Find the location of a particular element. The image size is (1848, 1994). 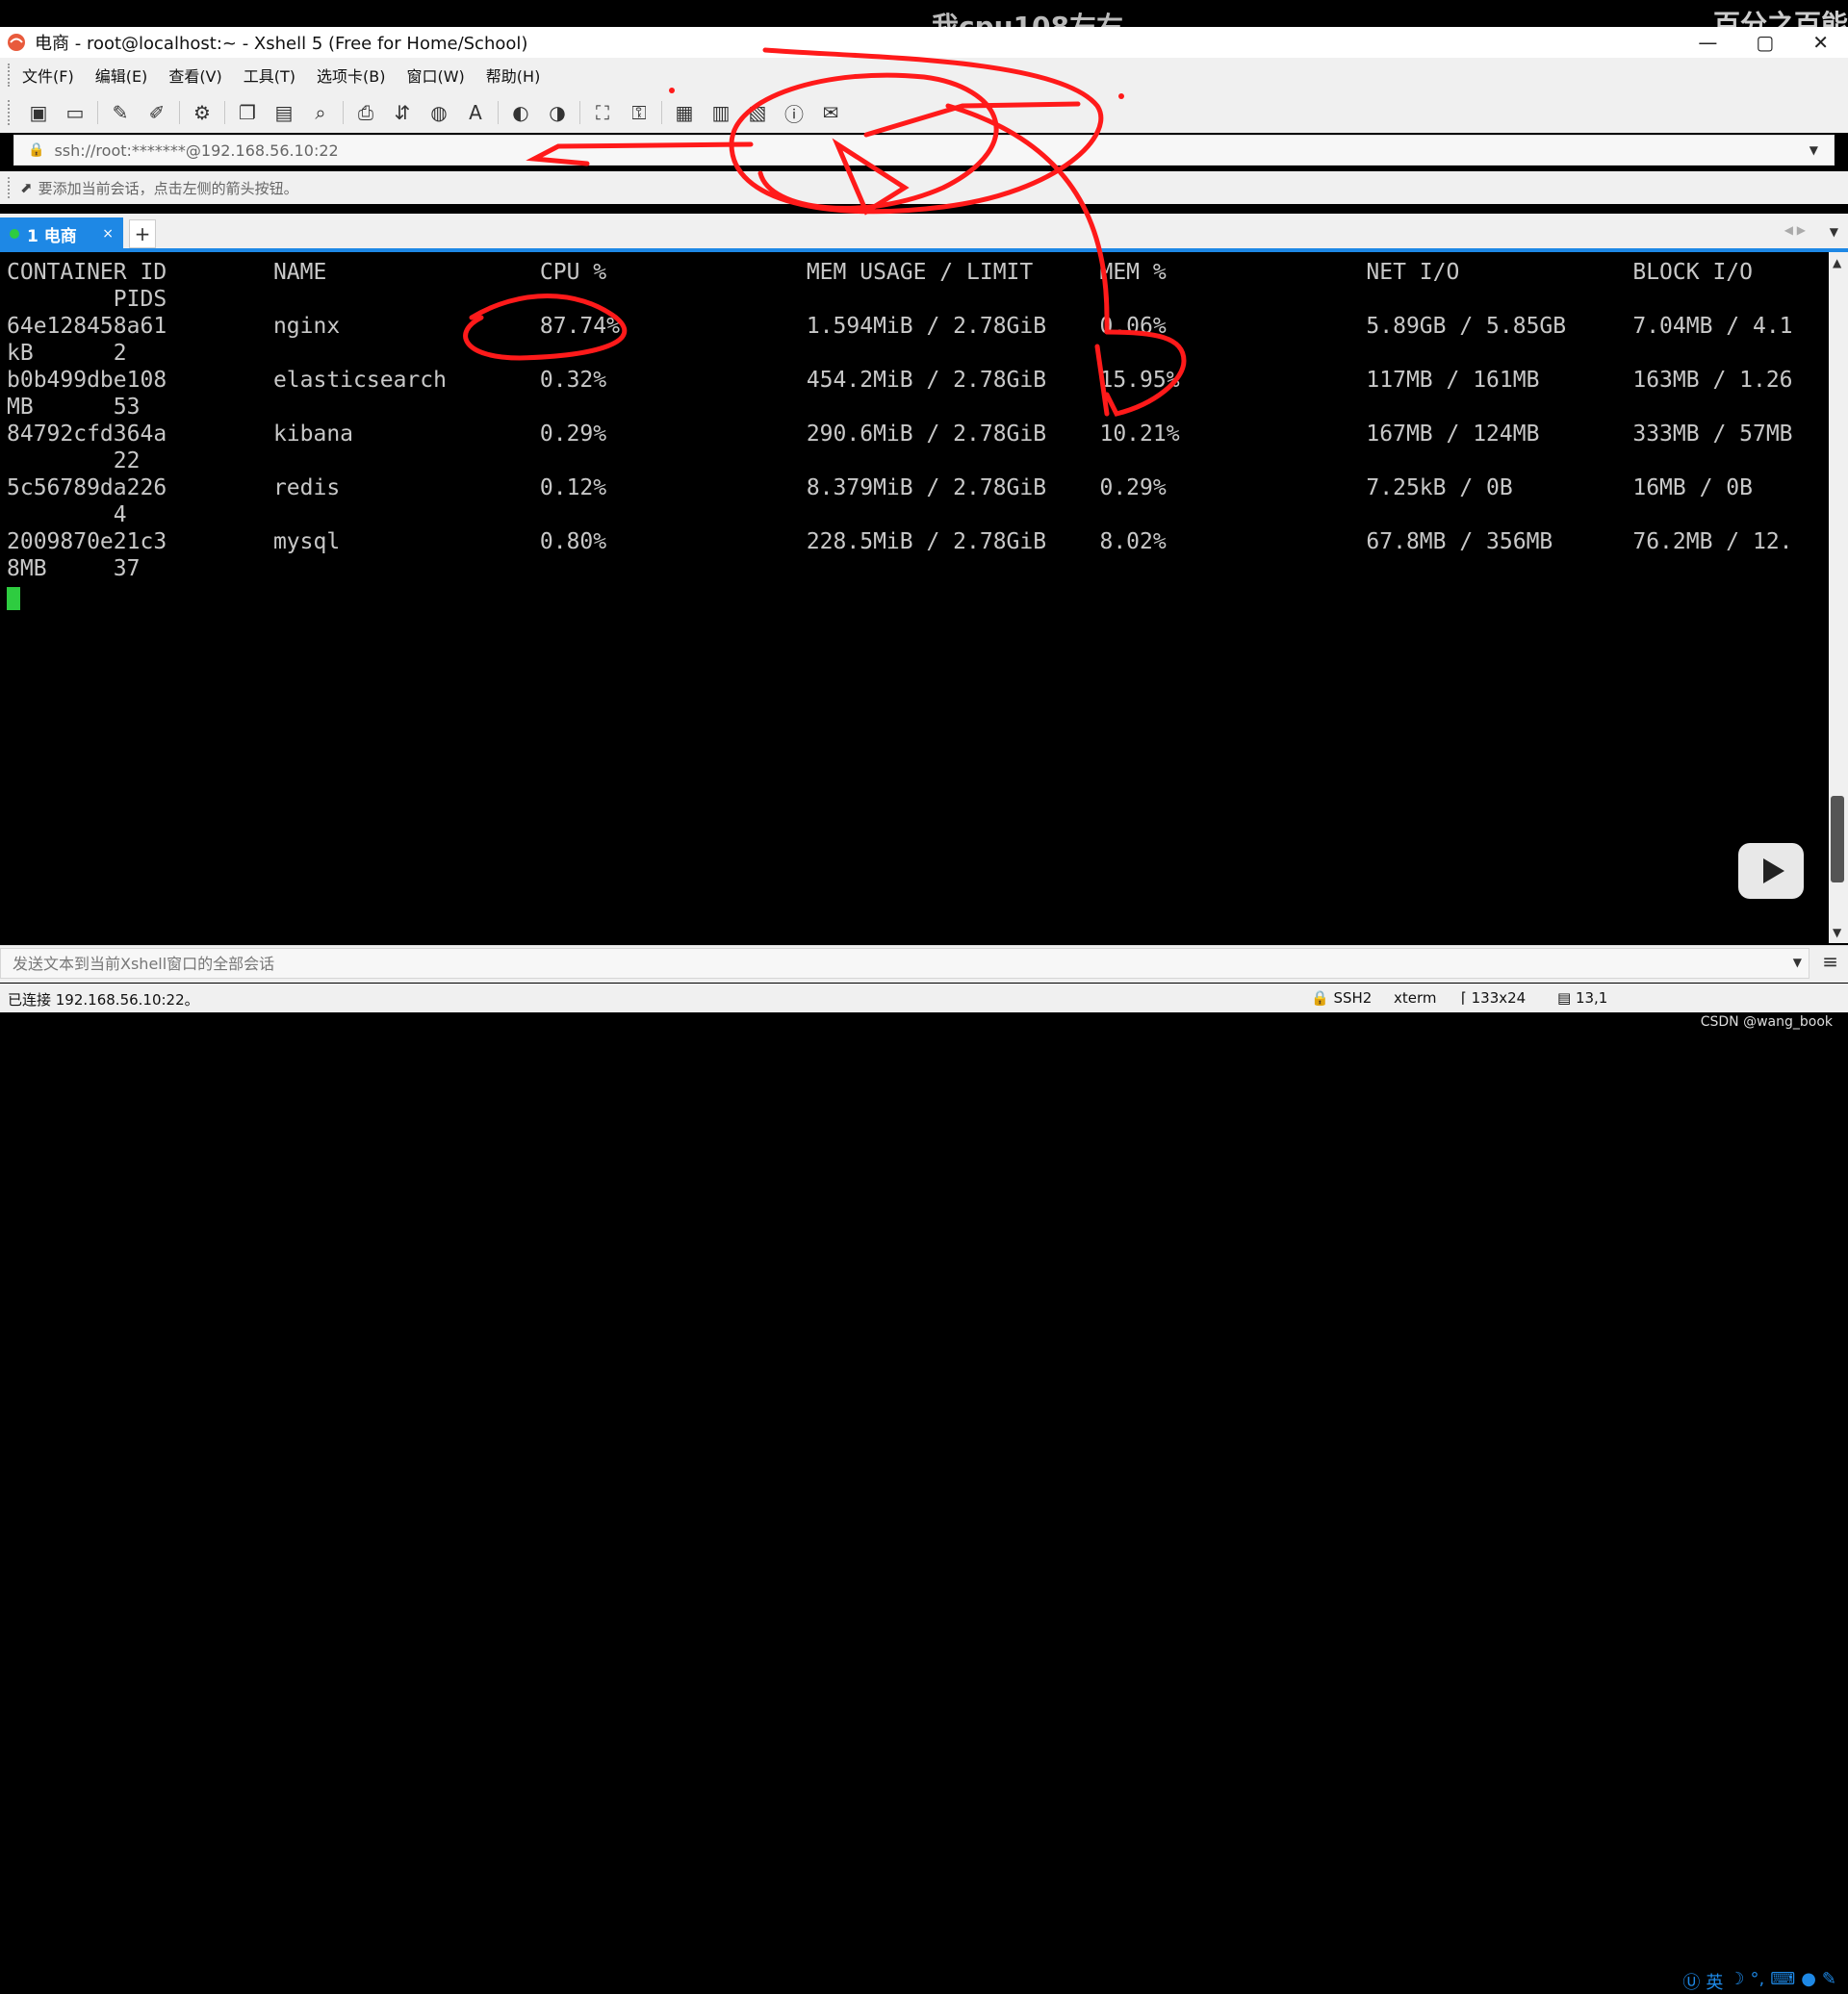

terminal-line: PIDS is located at coordinates (87, 299).